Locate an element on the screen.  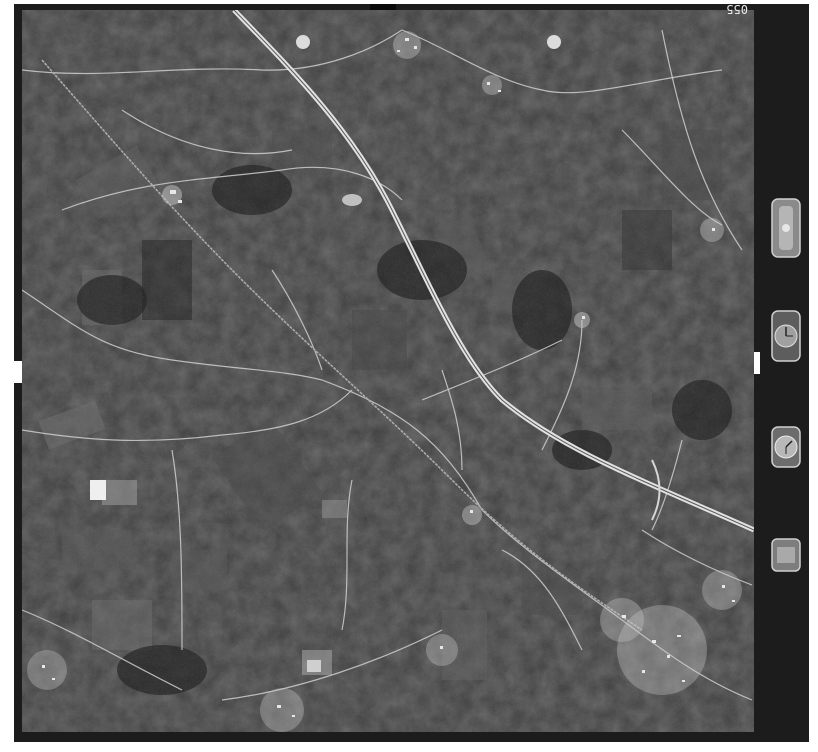
frame-number: 055 is located at coordinates (737, 9).